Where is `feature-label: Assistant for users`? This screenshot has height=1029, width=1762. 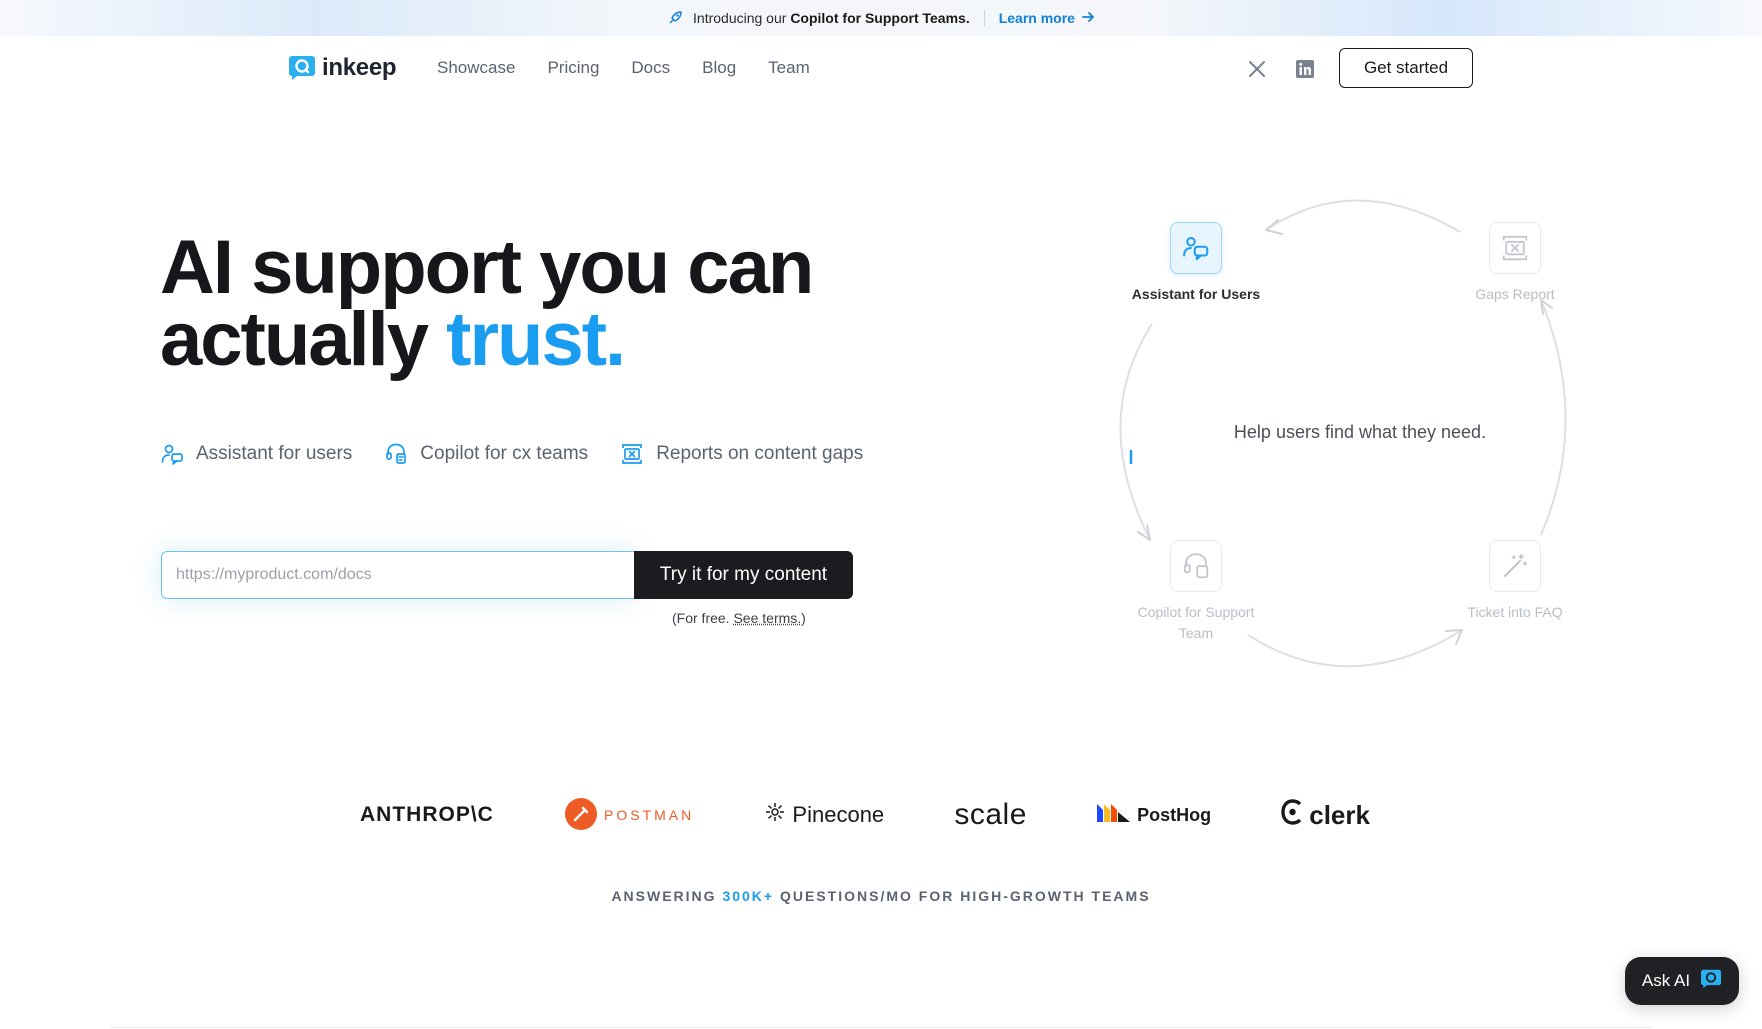 feature-label: Assistant for users is located at coordinates (274, 453).